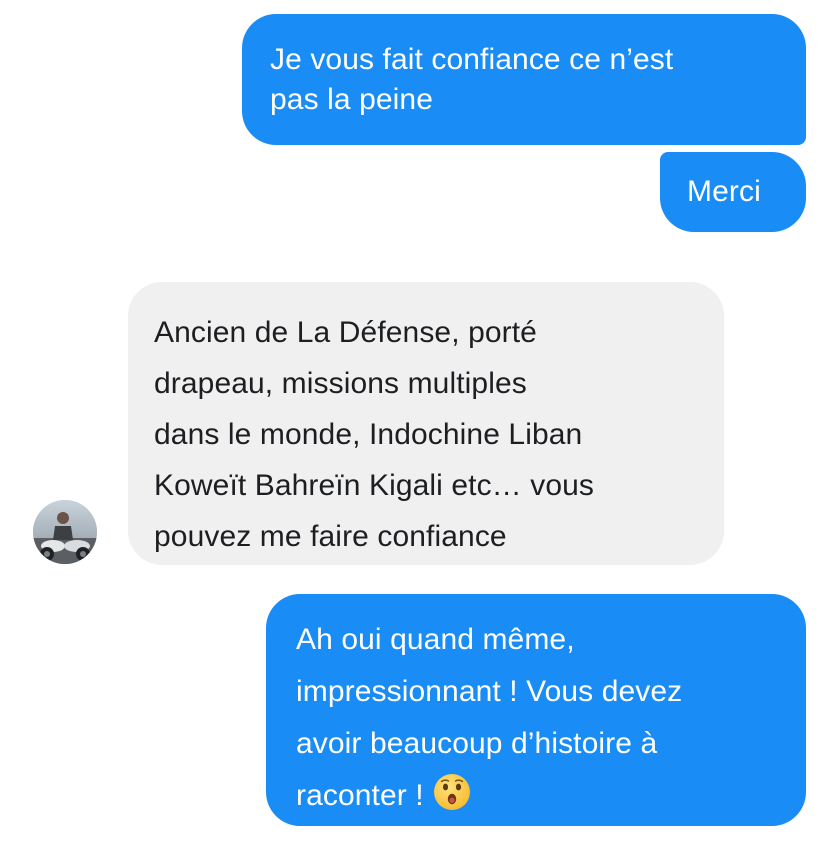 The image size is (840, 862). What do you see at coordinates (330, 536) in the screenshot?
I see `message-text-line: pouvez me faire confiance` at bounding box center [330, 536].